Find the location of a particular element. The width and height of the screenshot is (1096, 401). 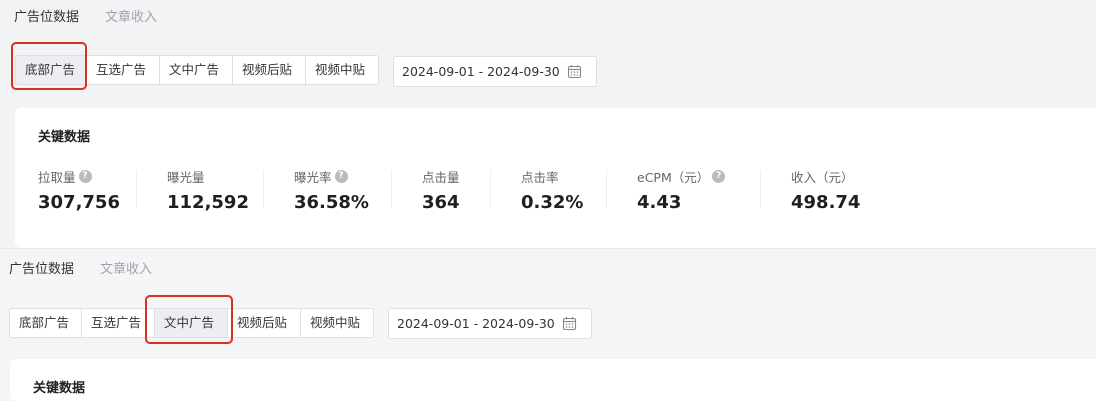

metric-label: eCPM（元） is located at coordinates (673, 177).